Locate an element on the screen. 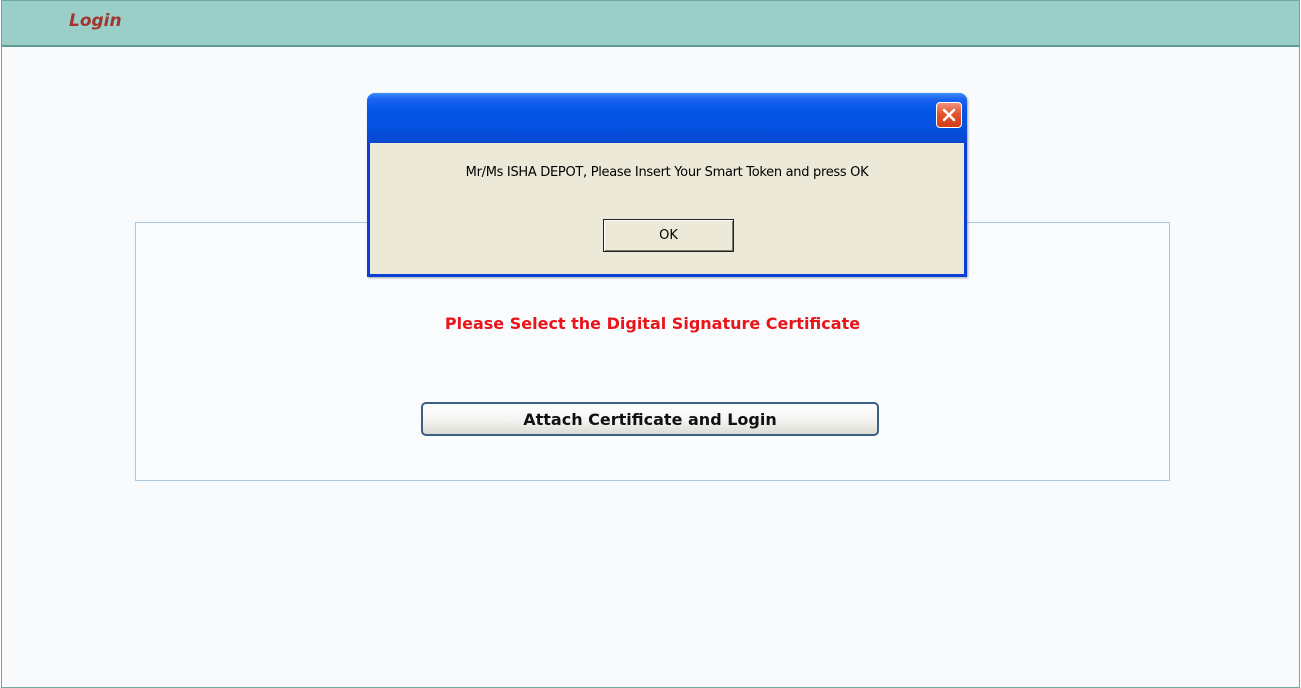 Image resolution: width=1301 pixels, height=688 pixels. header-bar: Login is located at coordinates (650, 24).